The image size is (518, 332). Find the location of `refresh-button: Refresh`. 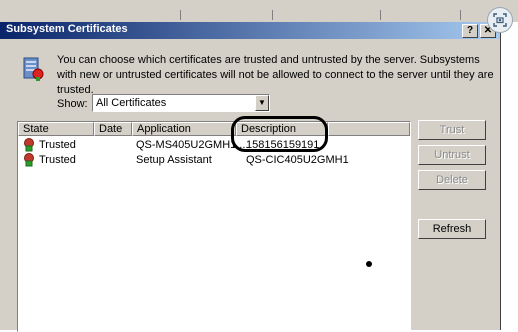

refresh-button: Refresh is located at coordinates (452, 229).